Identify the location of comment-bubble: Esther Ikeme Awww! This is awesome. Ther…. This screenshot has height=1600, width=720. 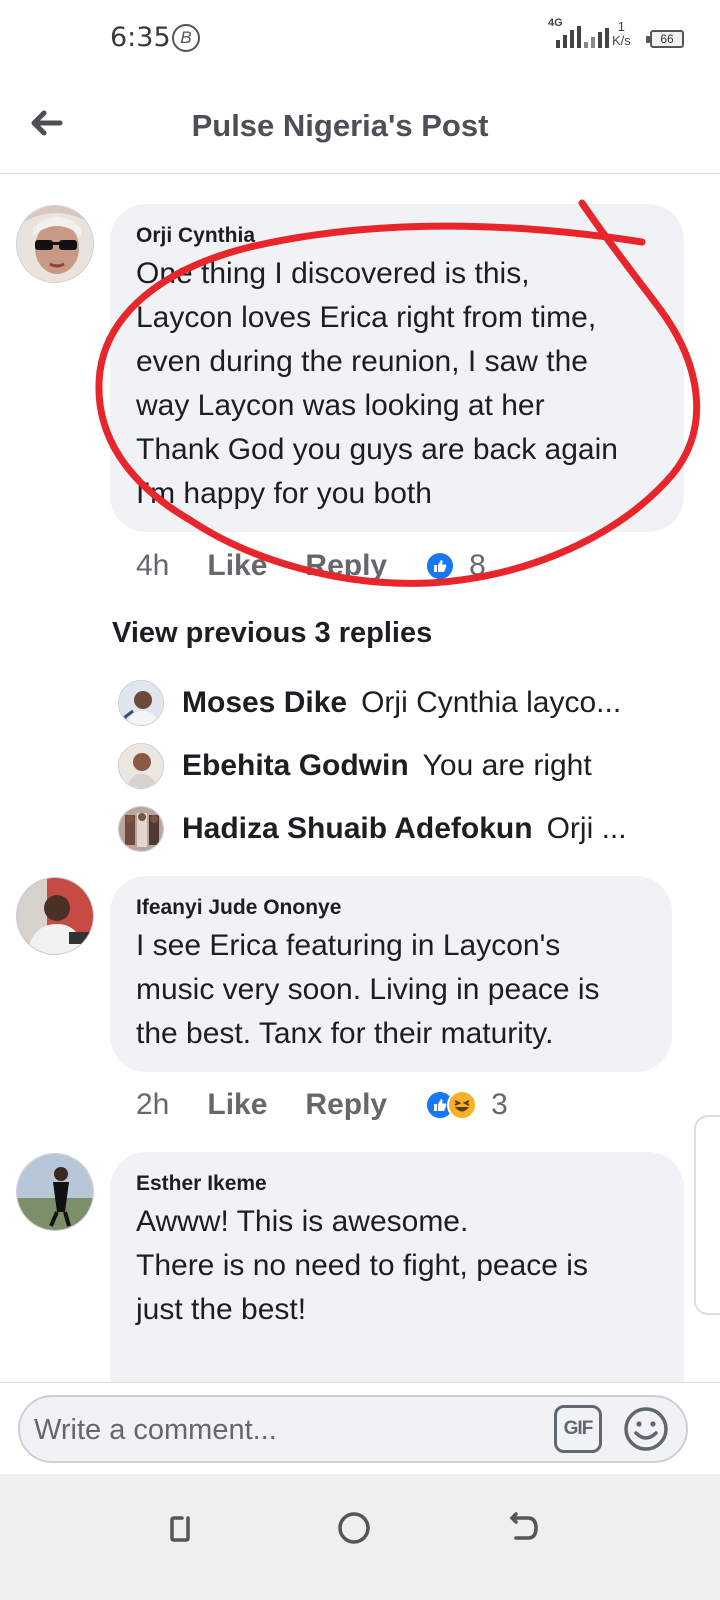
(397, 1267).